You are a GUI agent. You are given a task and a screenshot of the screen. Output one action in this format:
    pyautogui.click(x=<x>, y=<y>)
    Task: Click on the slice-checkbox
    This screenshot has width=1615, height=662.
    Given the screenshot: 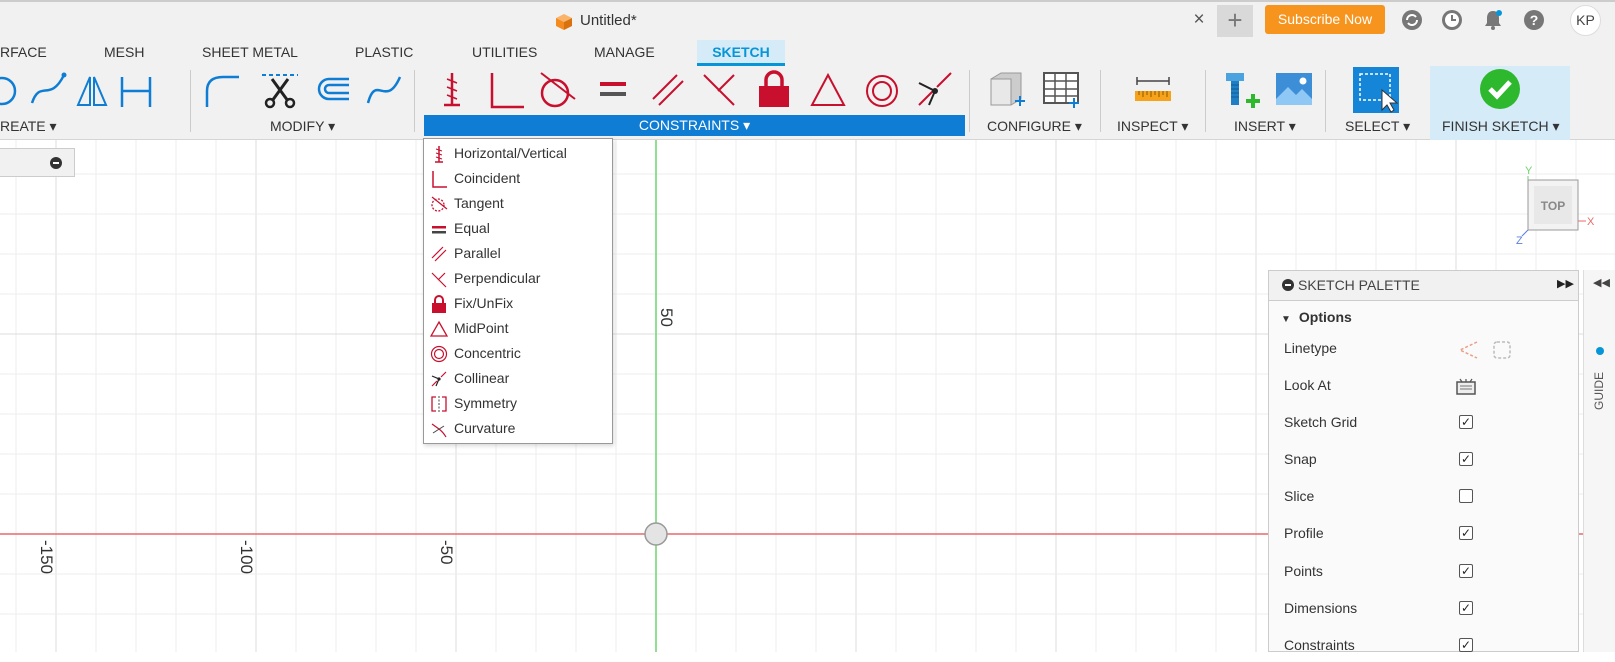 What is the action you would take?
    pyautogui.click(x=1466, y=496)
    